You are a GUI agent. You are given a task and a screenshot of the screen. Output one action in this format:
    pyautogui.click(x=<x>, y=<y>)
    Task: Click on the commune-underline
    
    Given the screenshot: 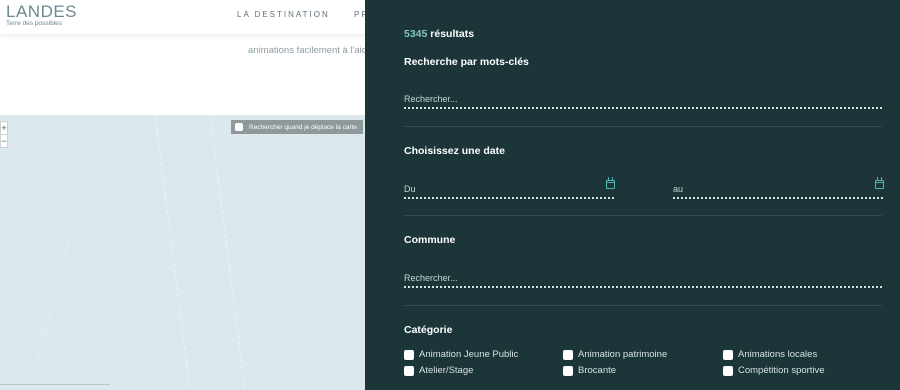 What is the action you would take?
    pyautogui.click(x=643, y=287)
    